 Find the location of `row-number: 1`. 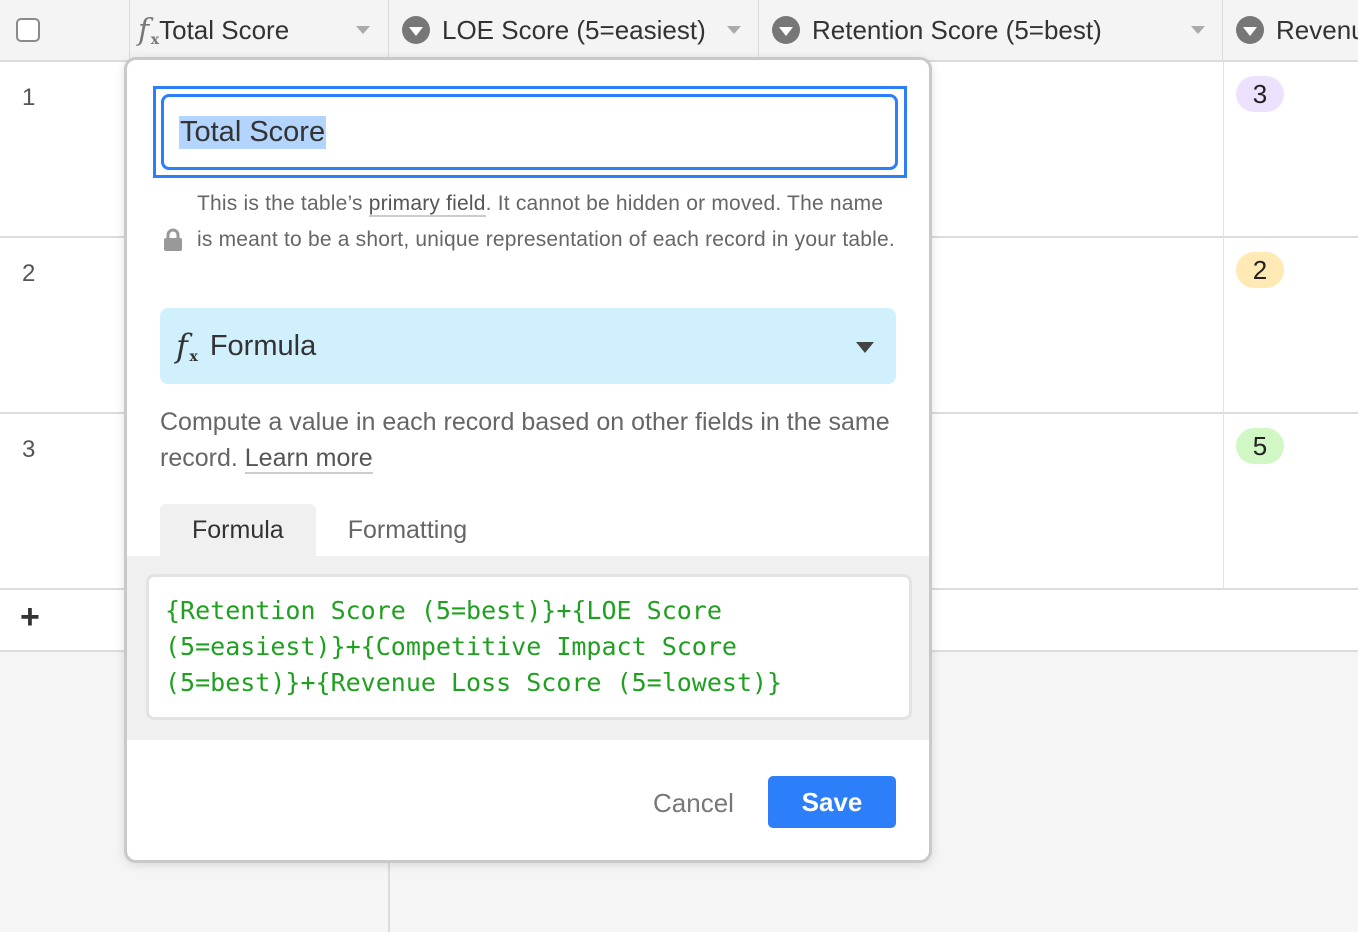

row-number: 1 is located at coordinates (29, 97).